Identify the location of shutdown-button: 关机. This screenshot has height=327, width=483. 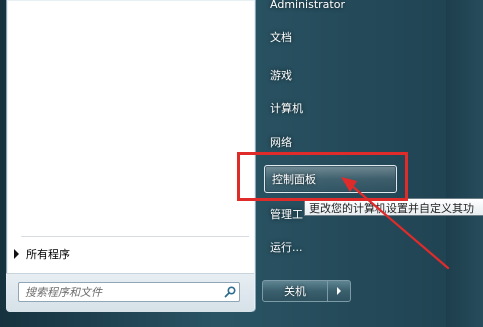
(295, 291).